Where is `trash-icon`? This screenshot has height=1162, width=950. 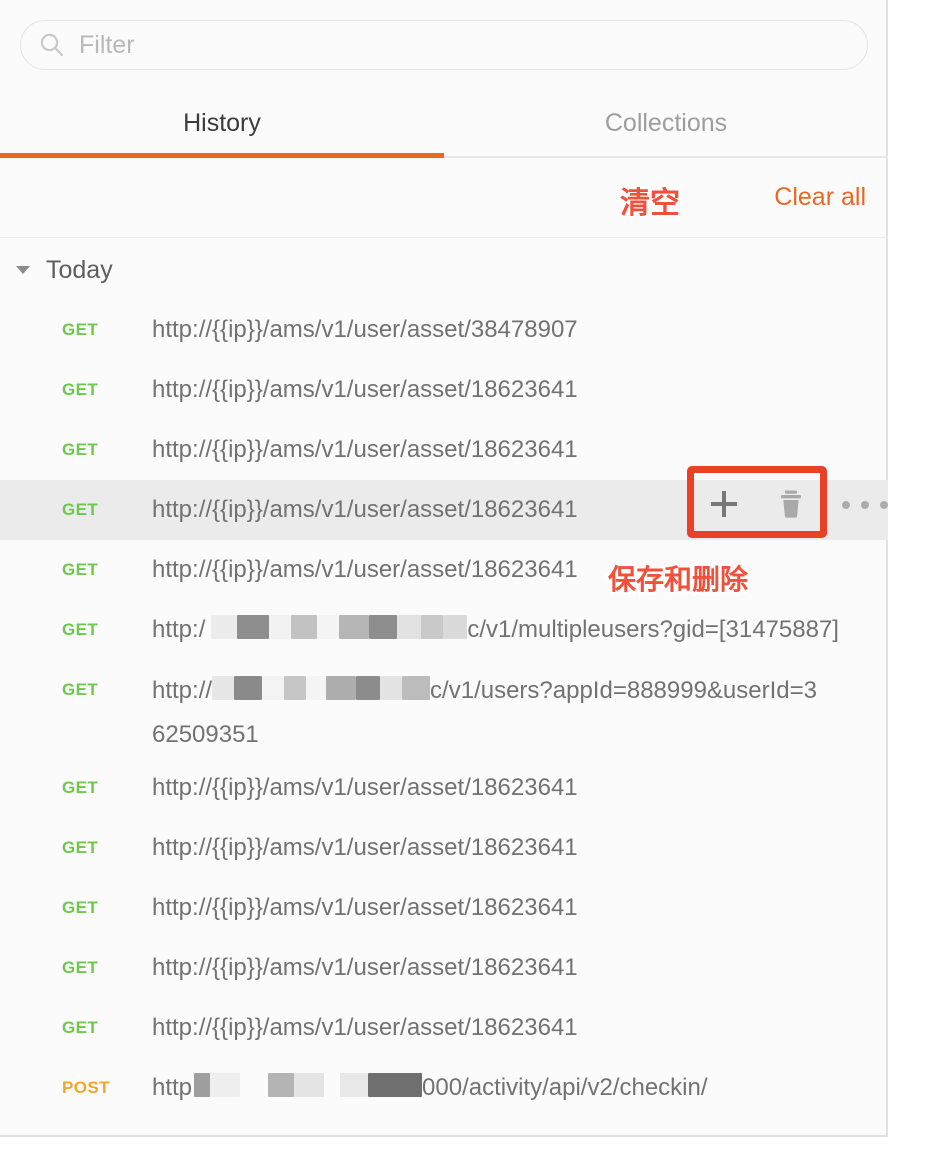
trash-icon is located at coordinates (790, 504).